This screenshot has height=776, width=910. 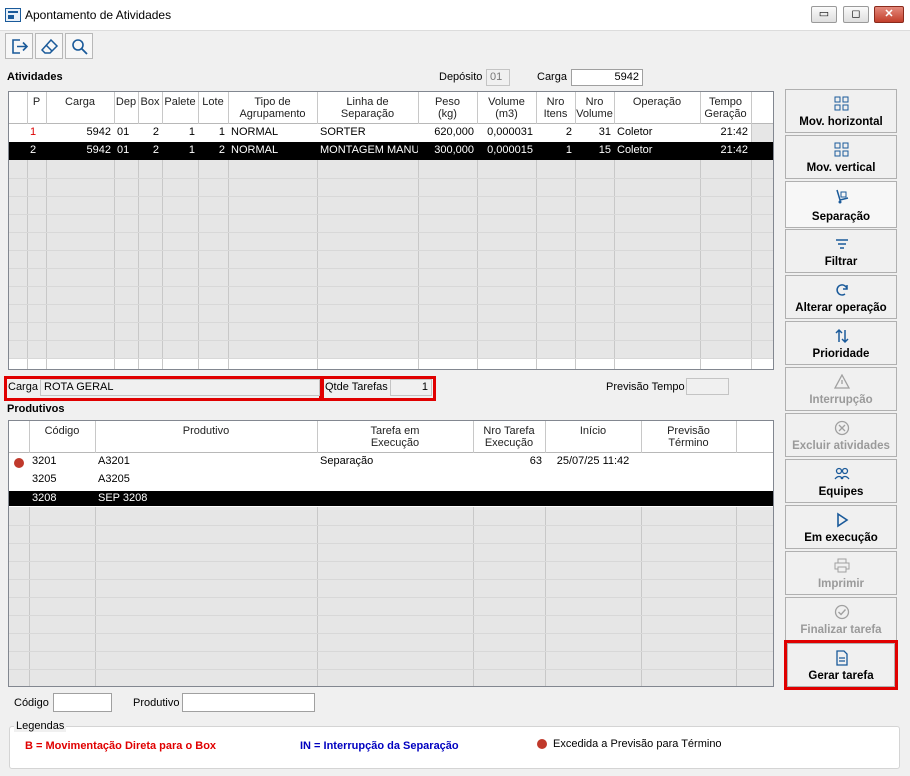 What do you see at coordinates (841, 297) in the screenshot?
I see `alterar-operacao-button: Alterar operação` at bounding box center [841, 297].